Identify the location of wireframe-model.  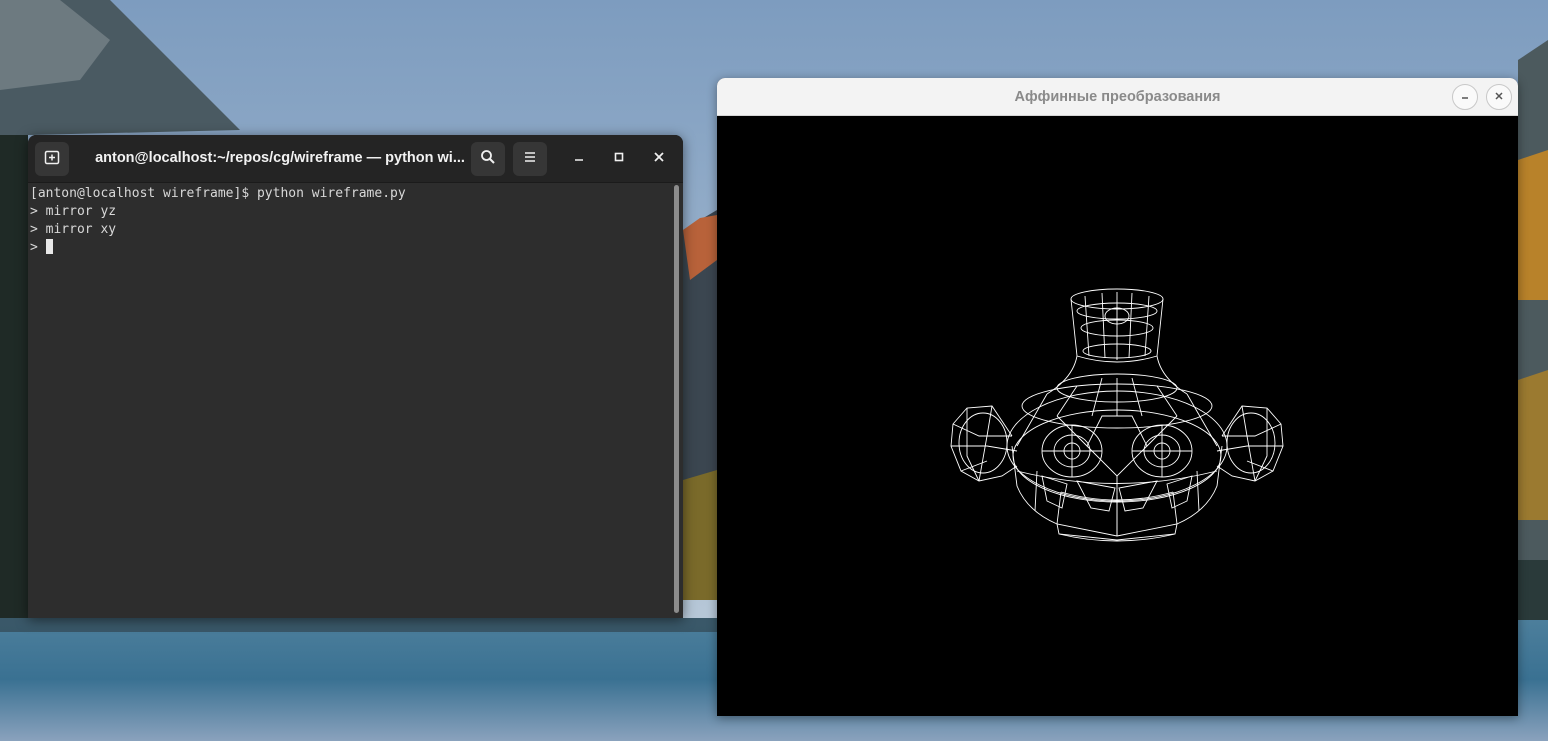
(1117, 415).